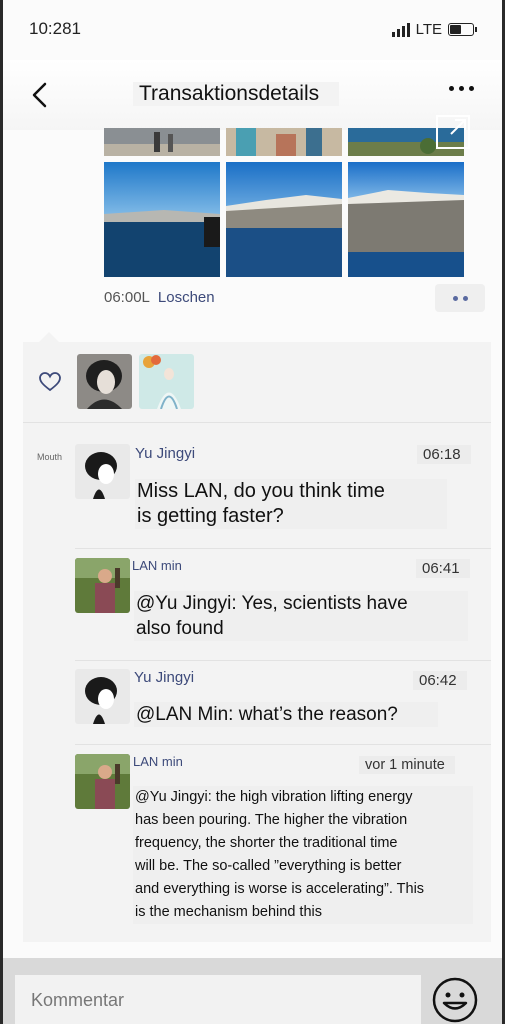 This screenshot has width=505, height=1024. I want to click on status-indicators: LTE, so click(434, 29).